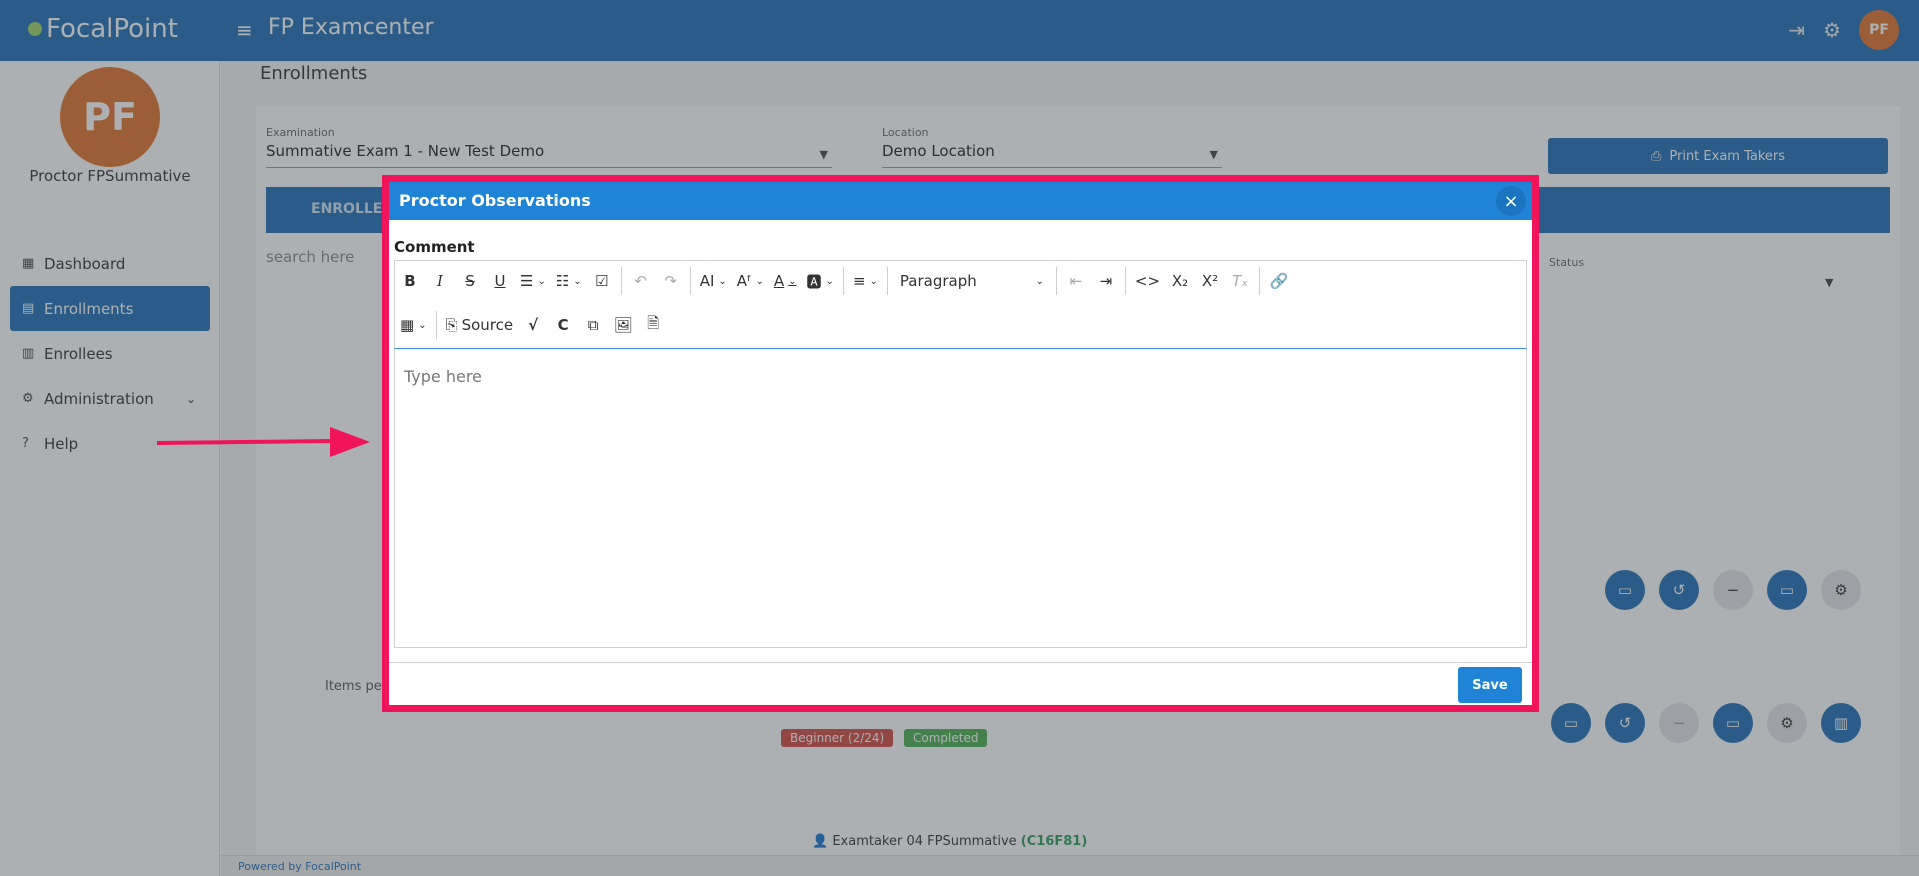 The image size is (1919, 876). What do you see at coordinates (623, 325) in the screenshot?
I see `insert-image-icon: 🖼` at bounding box center [623, 325].